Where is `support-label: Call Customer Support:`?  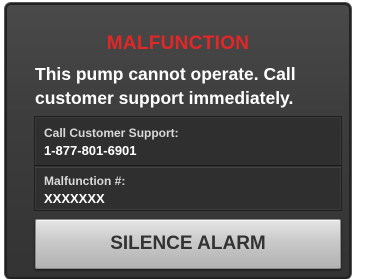
support-label: Call Customer Support: is located at coordinates (111, 133).